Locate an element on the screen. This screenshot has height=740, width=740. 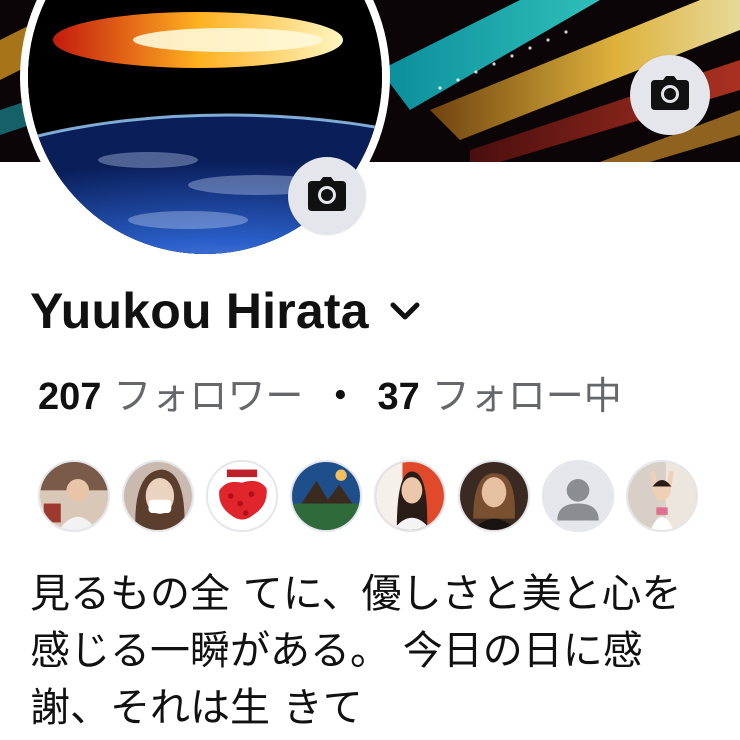
friends-avatar-list is located at coordinates (368, 496).